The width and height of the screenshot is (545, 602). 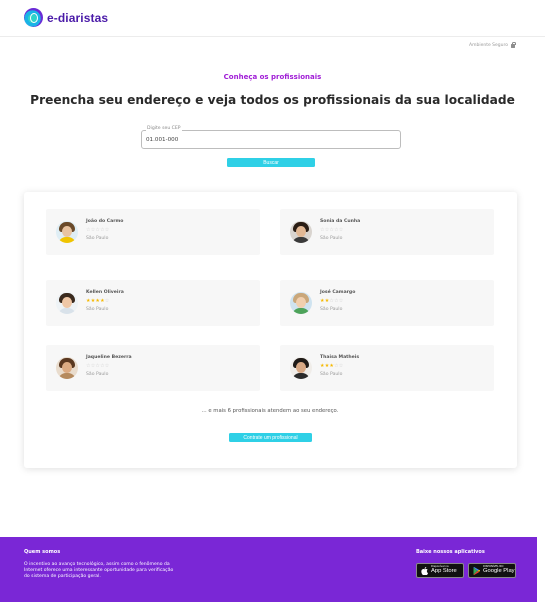 What do you see at coordinates (332, 300) in the screenshot?
I see `rating-stars: ★★☆☆☆` at bounding box center [332, 300].